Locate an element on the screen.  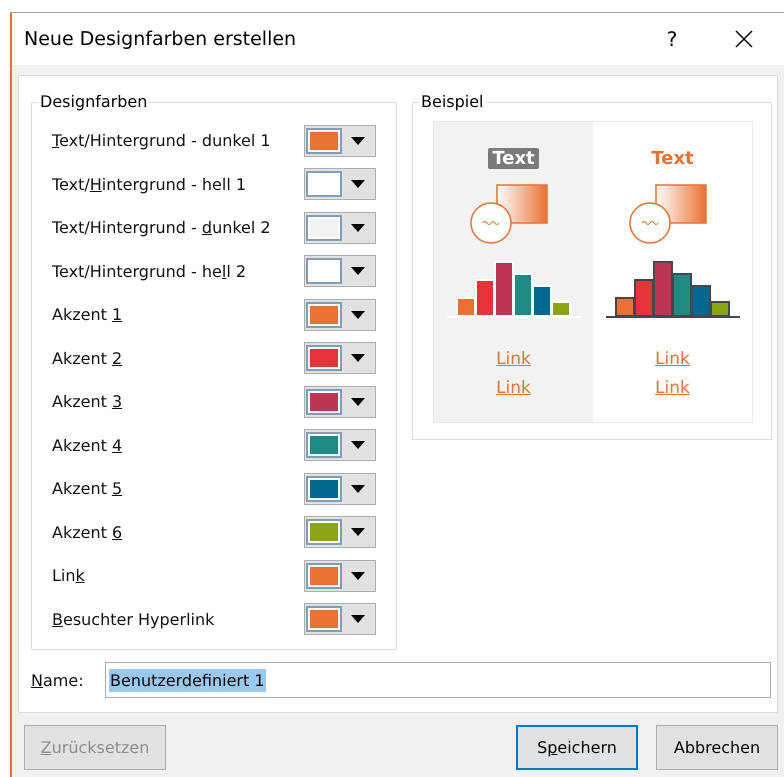
color-label: Akzent 2 is located at coordinates (87, 358).